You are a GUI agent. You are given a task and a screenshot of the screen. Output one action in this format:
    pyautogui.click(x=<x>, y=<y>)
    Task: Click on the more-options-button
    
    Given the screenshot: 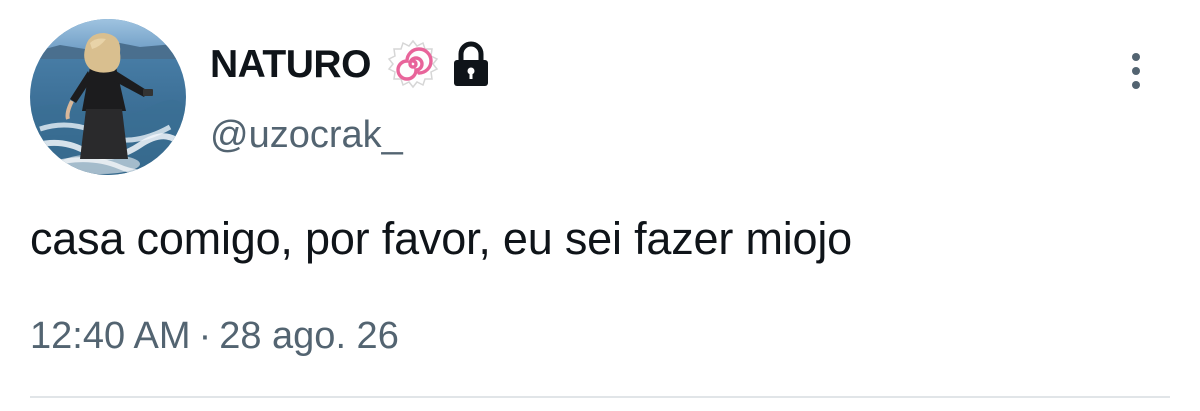 What is the action you would take?
    pyautogui.click(x=1136, y=71)
    